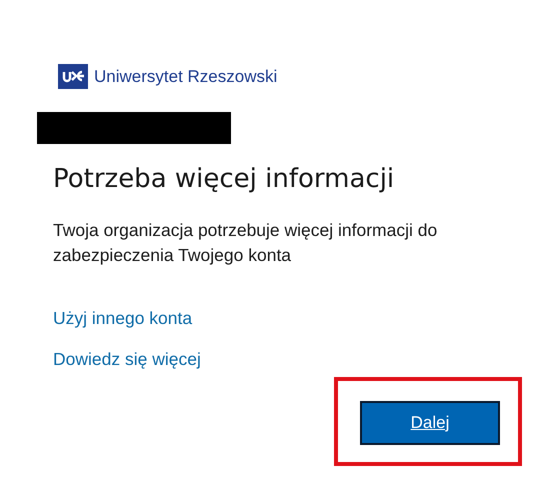 This screenshot has width=547, height=500. I want to click on description-text: Twoja organizacja potrzebuje więcej informacji do zabezpieczenia Twojego konta, so click(245, 243).